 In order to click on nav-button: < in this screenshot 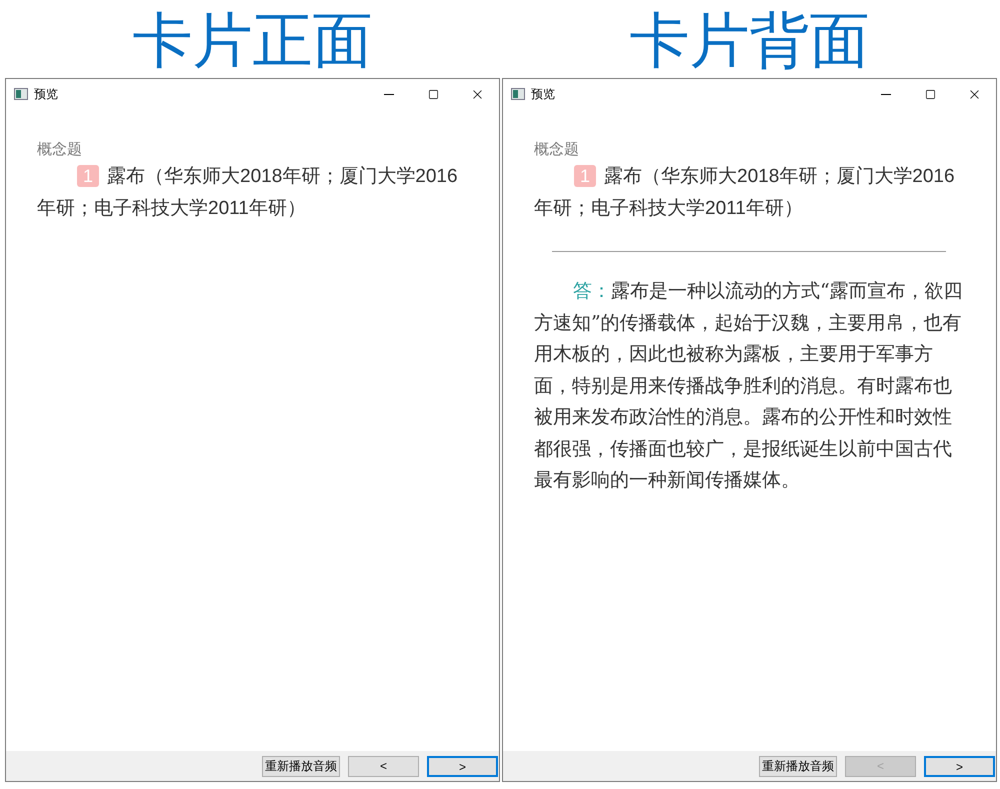, I will do `click(383, 766)`.